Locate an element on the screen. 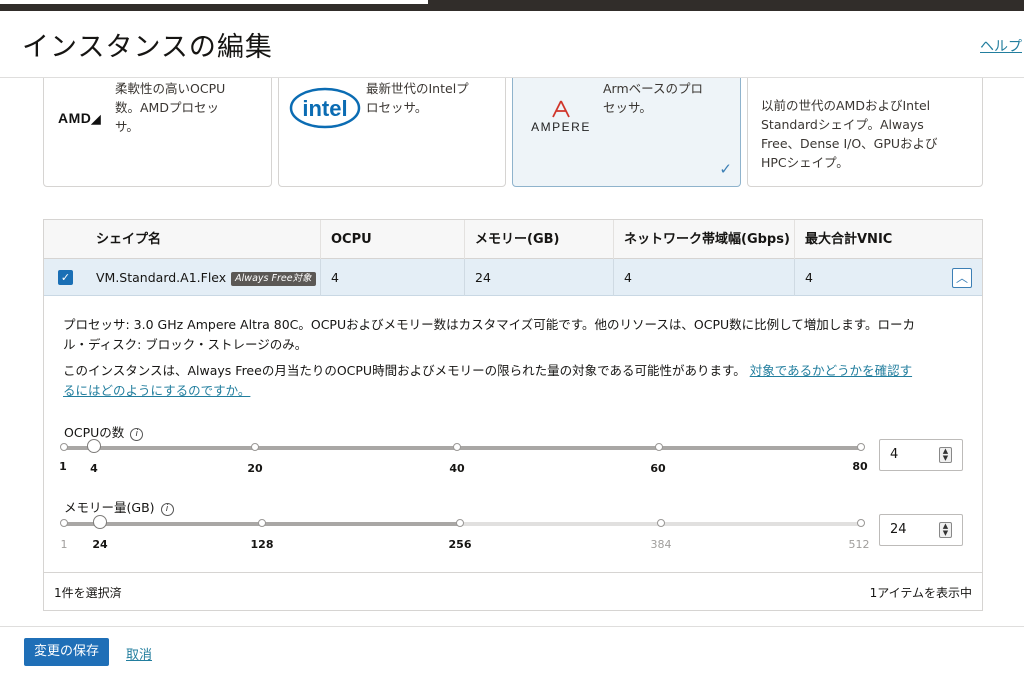 This screenshot has height=680, width=1024. save-changes-button: 変更の保存 is located at coordinates (66, 652).